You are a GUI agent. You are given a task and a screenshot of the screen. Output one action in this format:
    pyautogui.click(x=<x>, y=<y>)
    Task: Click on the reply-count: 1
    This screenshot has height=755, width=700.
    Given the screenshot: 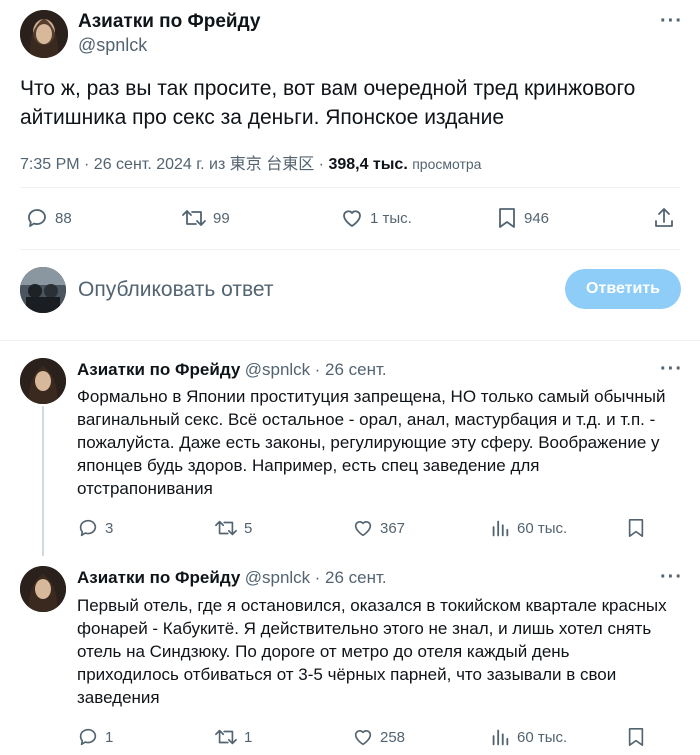 What is the action you would take?
    pyautogui.click(x=109, y=737)
    